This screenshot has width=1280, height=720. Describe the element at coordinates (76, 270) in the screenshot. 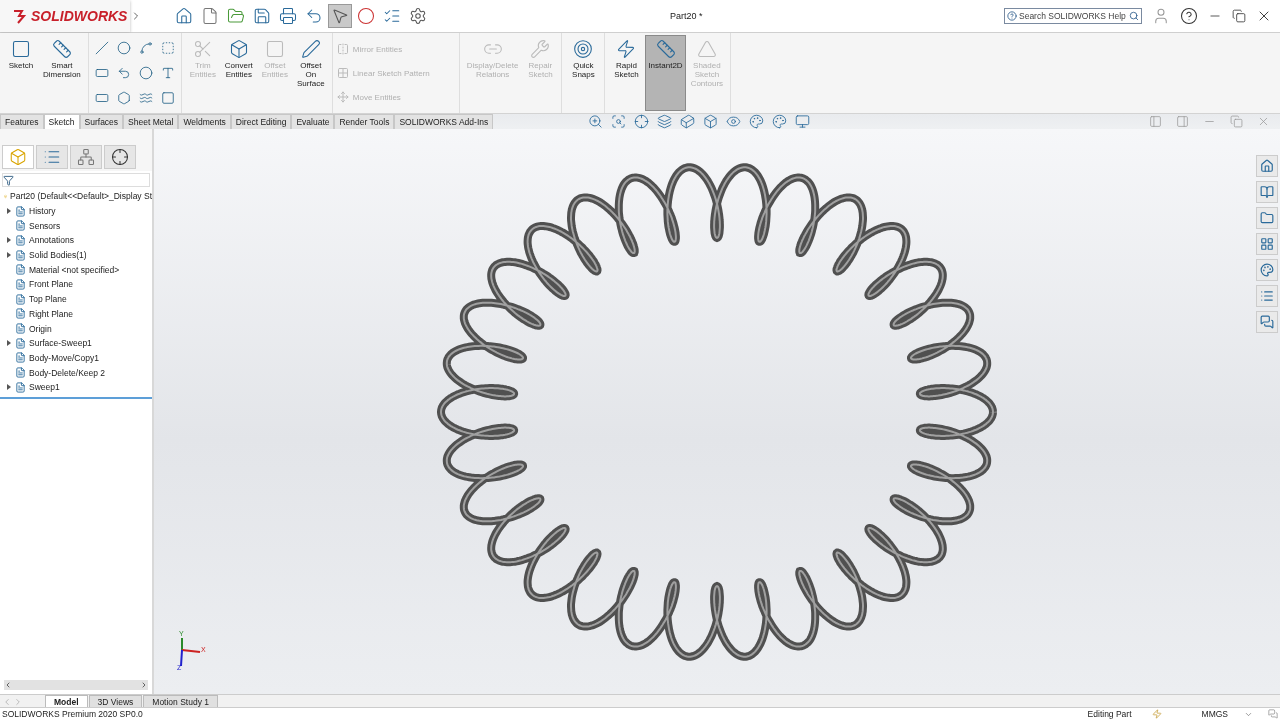

I see `tree-item: Material <not specified>` at that location.